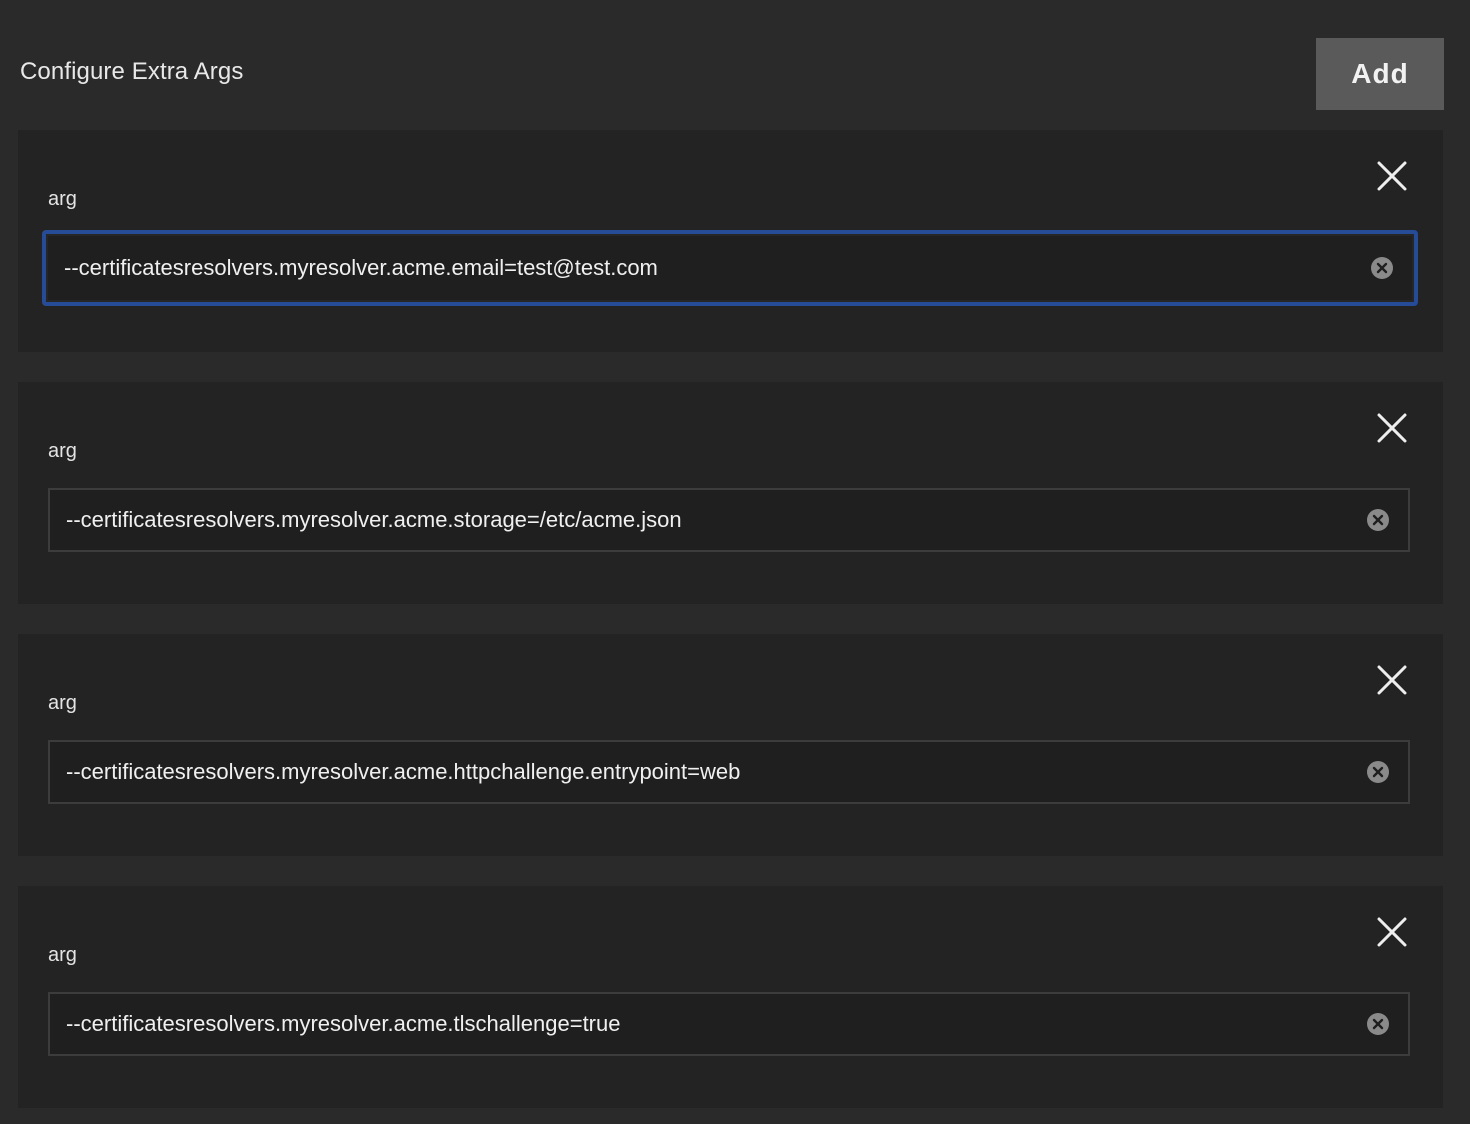 This screenshot has height=1124, width=1470. Describe the element at coordinates (132, 71) in the screenshot. I see `page-title: Configure Extra Args` at that location.